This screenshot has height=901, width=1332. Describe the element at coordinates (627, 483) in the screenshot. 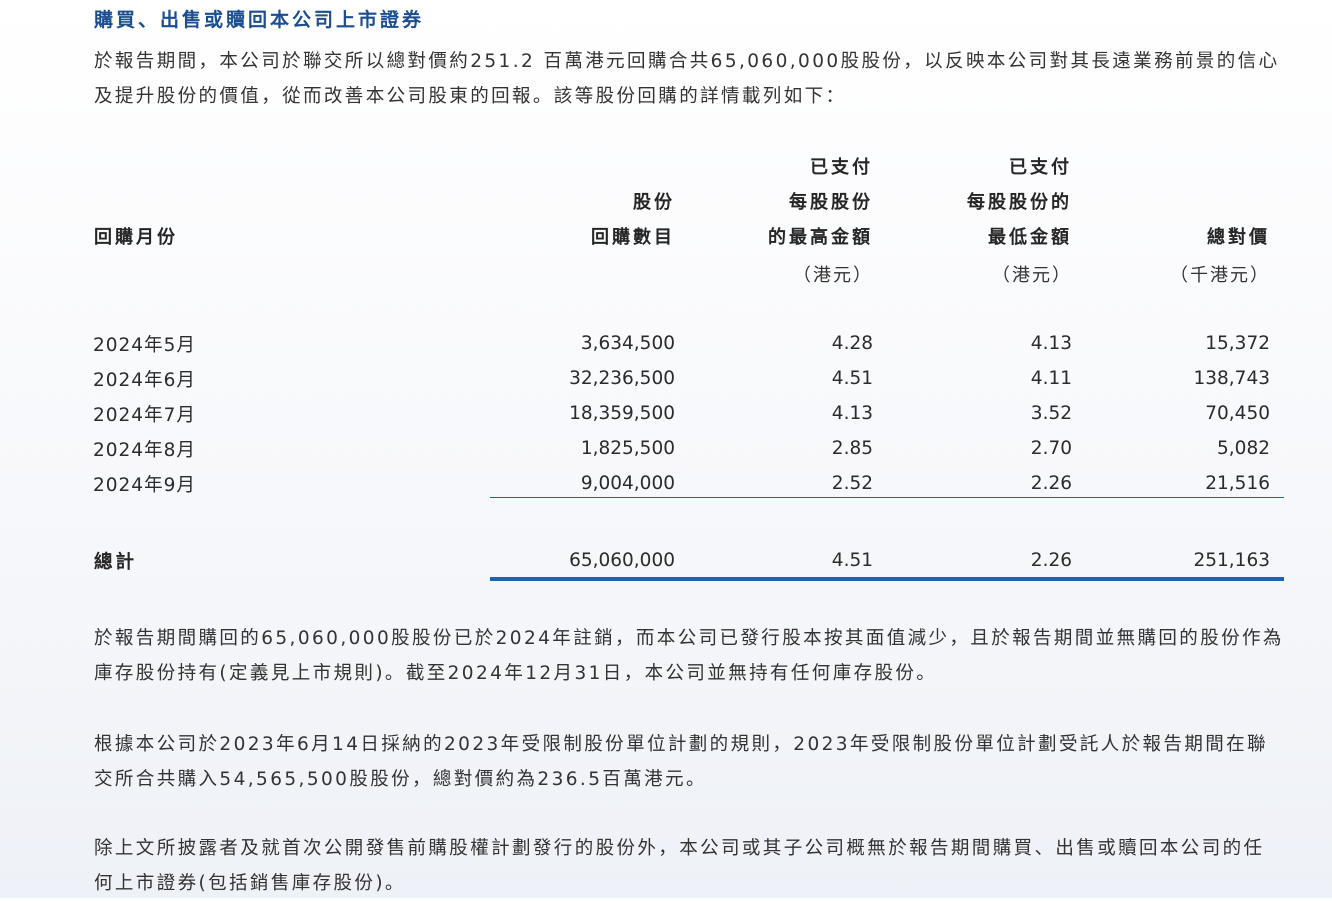

I see `row-shares: 9,004,000` at that location.